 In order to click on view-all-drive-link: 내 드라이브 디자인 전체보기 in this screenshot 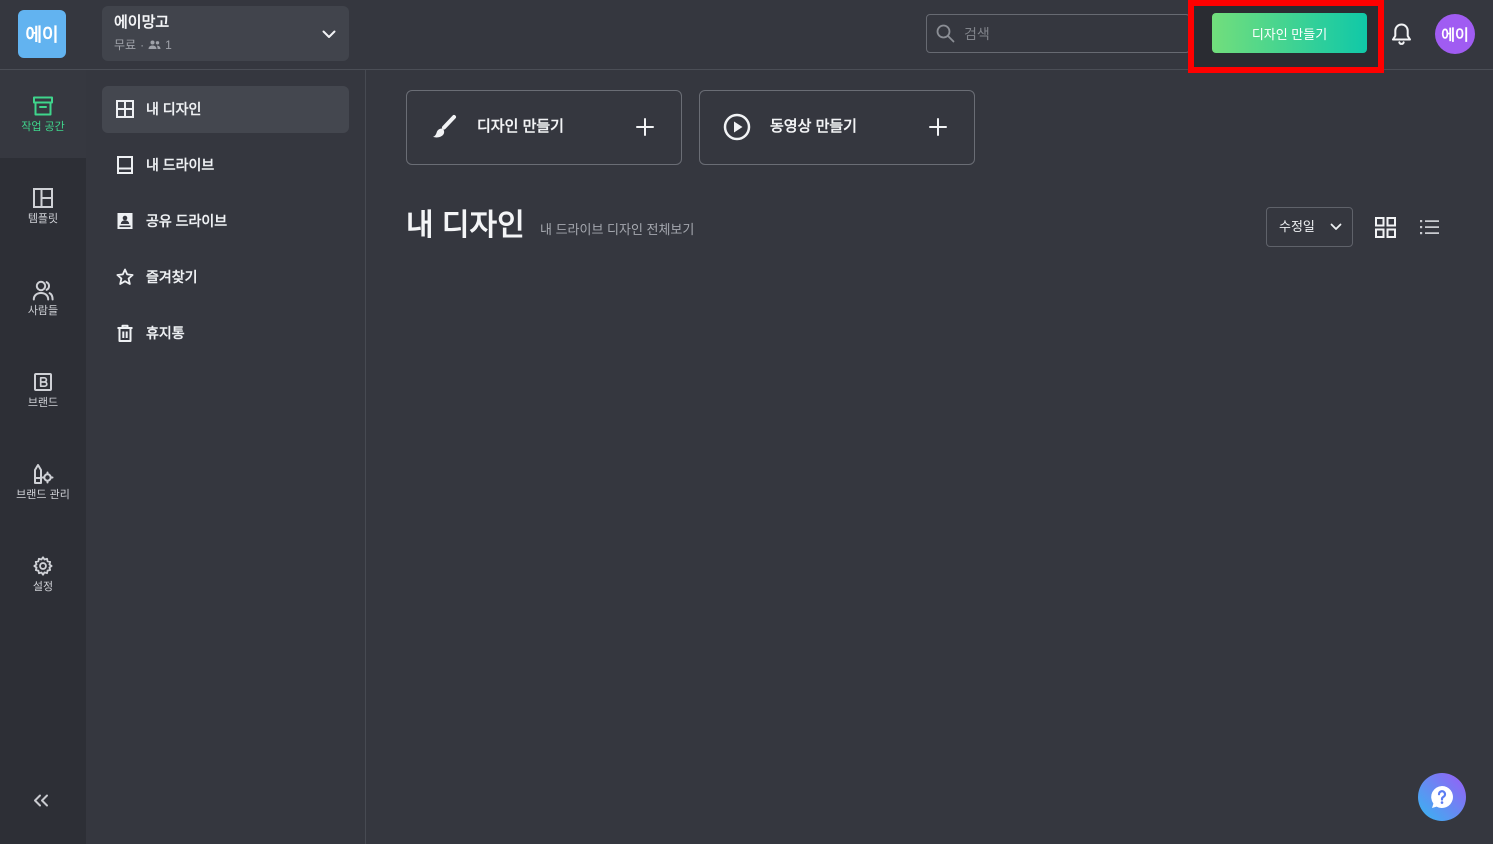, I will do `click(617, 230)`.